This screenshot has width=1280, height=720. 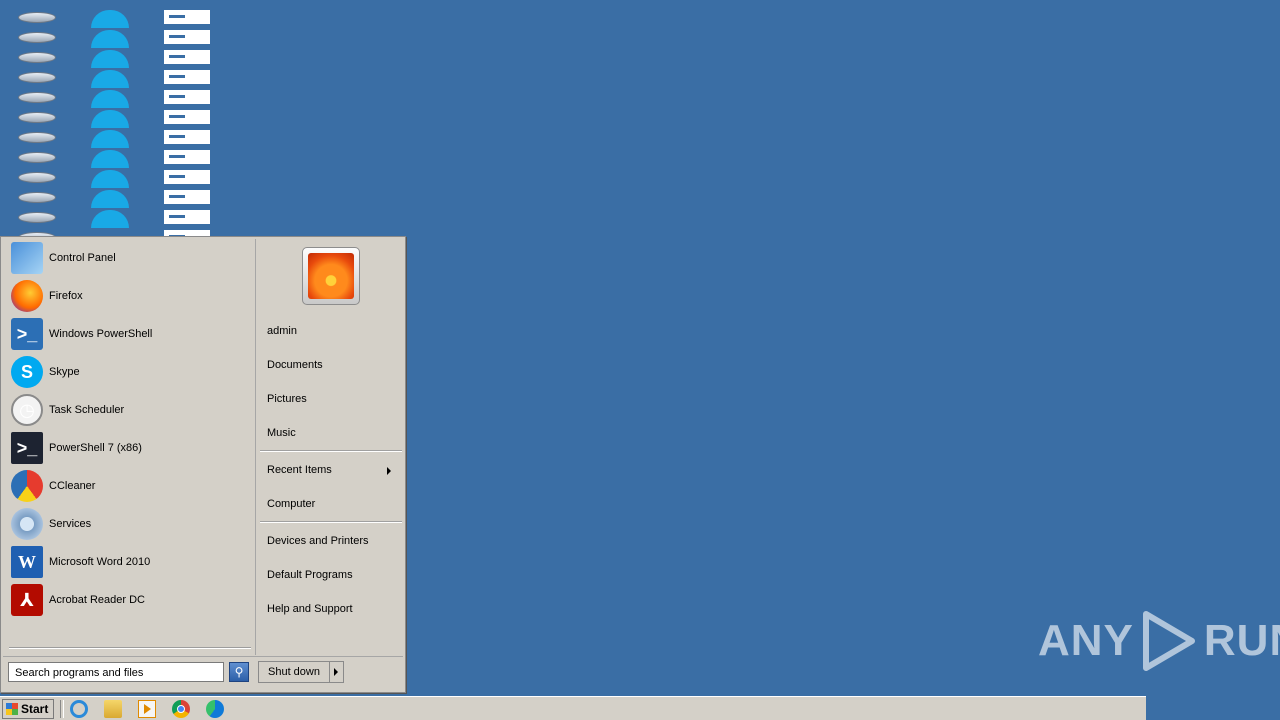 What do you see at coordinates (27, 562) in the screenshot?
I see `word-icon: W` at bounding box center [27, 562].